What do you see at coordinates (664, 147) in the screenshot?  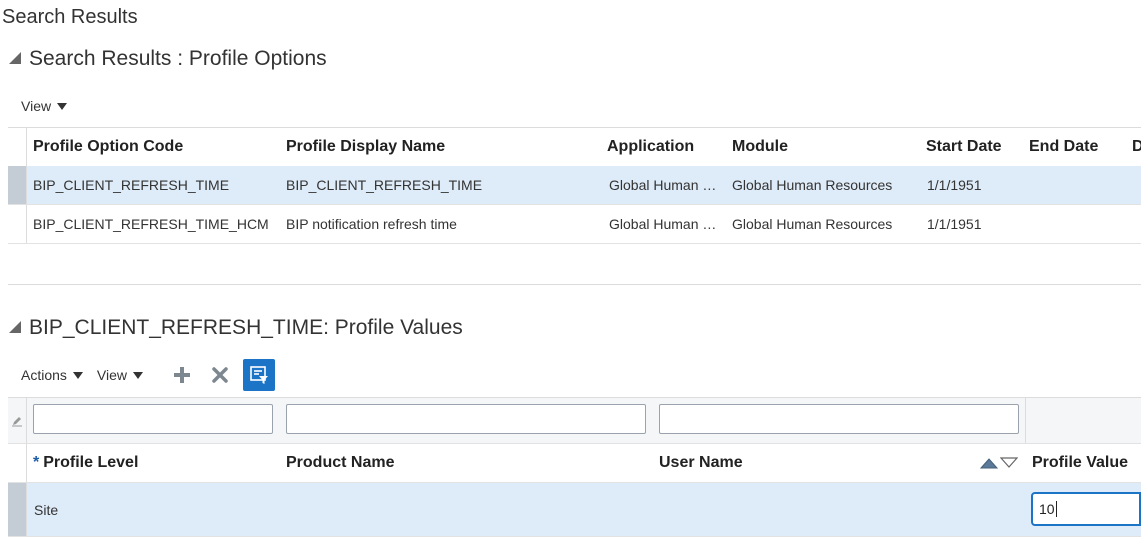 I see `col-application: Application` at bounding box center [664, 147].